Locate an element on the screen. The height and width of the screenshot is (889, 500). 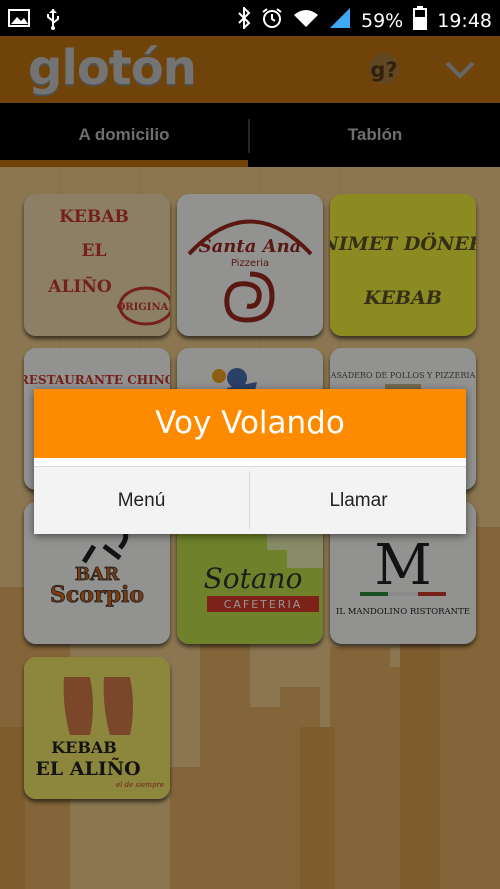
alarm-icon is located at coordinates (272, 20).